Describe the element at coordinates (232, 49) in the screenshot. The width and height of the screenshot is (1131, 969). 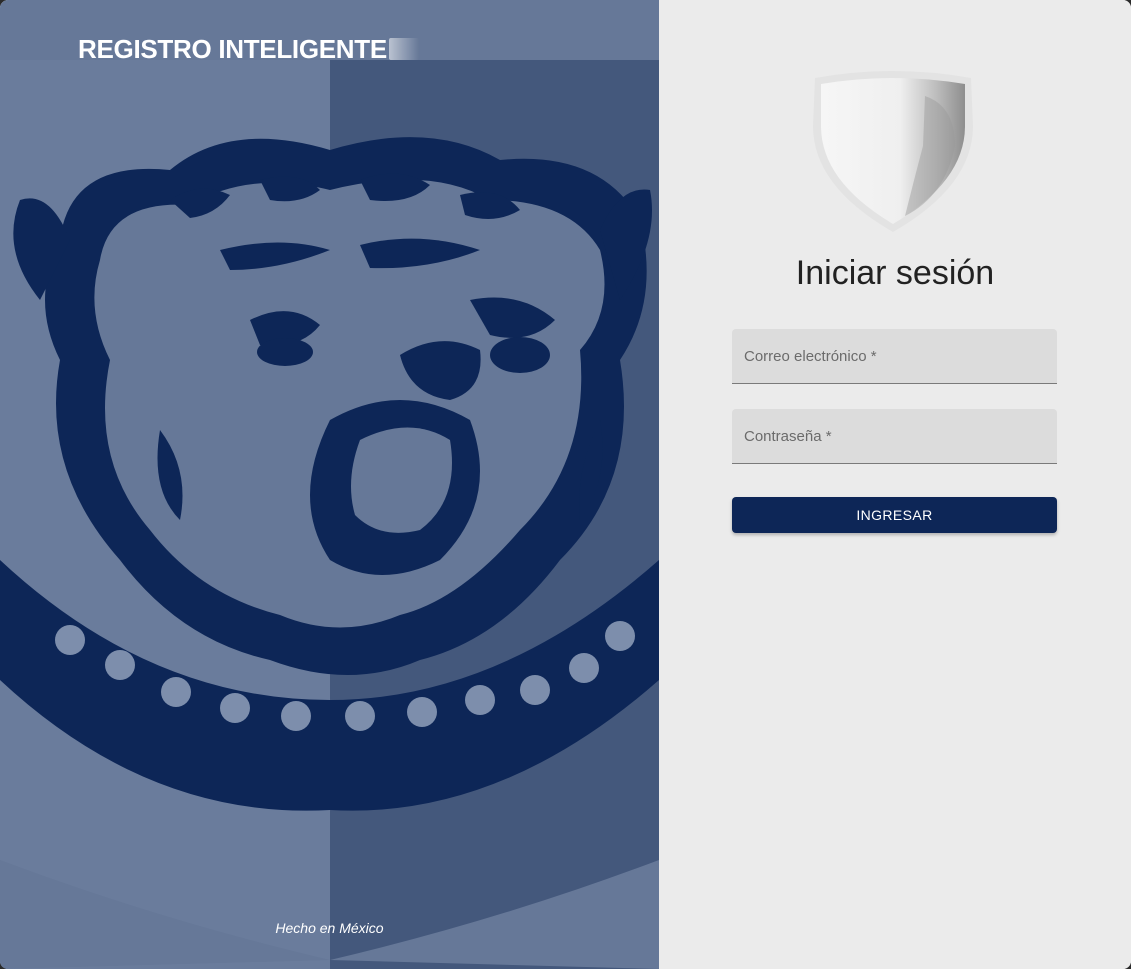
I see `app-title-text: REGISTRO INTELIGENTE` at that location.